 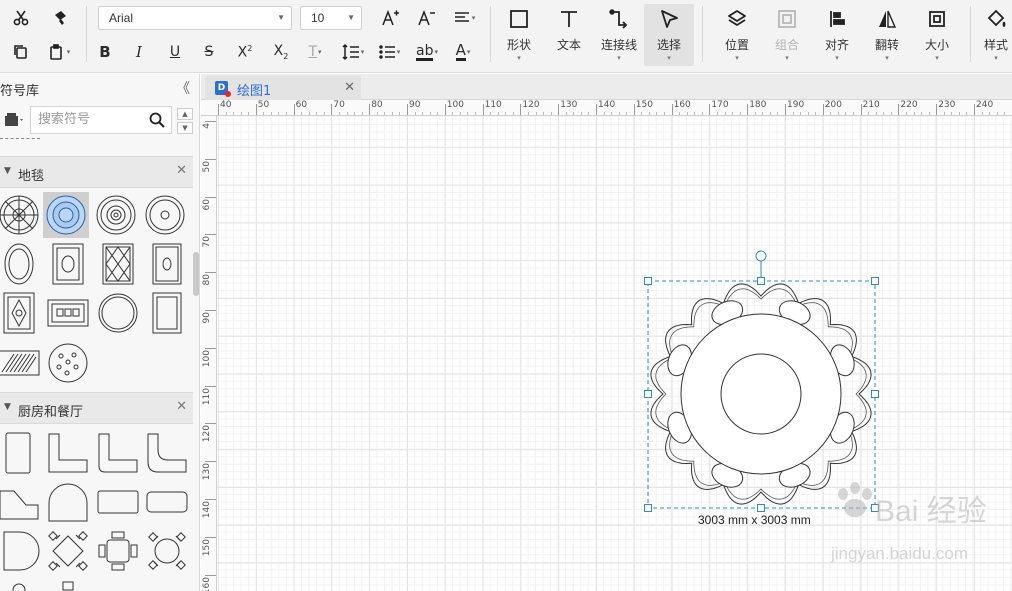 I want to click on font-size-select: 10 ▼, so click(x=331, y=18).